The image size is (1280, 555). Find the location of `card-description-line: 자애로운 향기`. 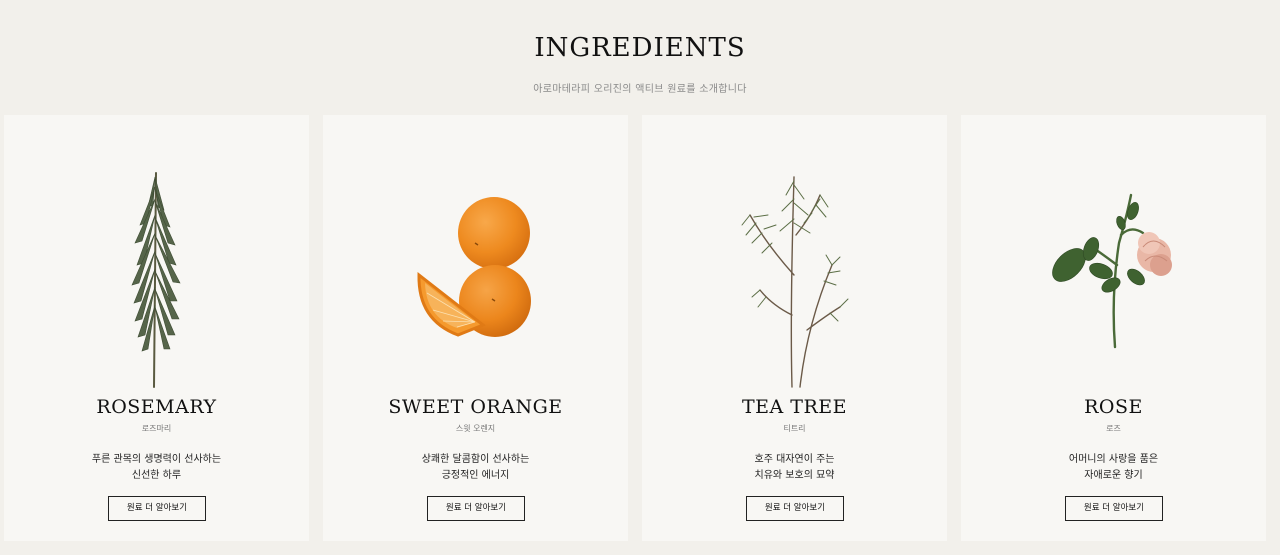

card-description-line: 자애로운 향기 is located at coordinates (1113, 475).